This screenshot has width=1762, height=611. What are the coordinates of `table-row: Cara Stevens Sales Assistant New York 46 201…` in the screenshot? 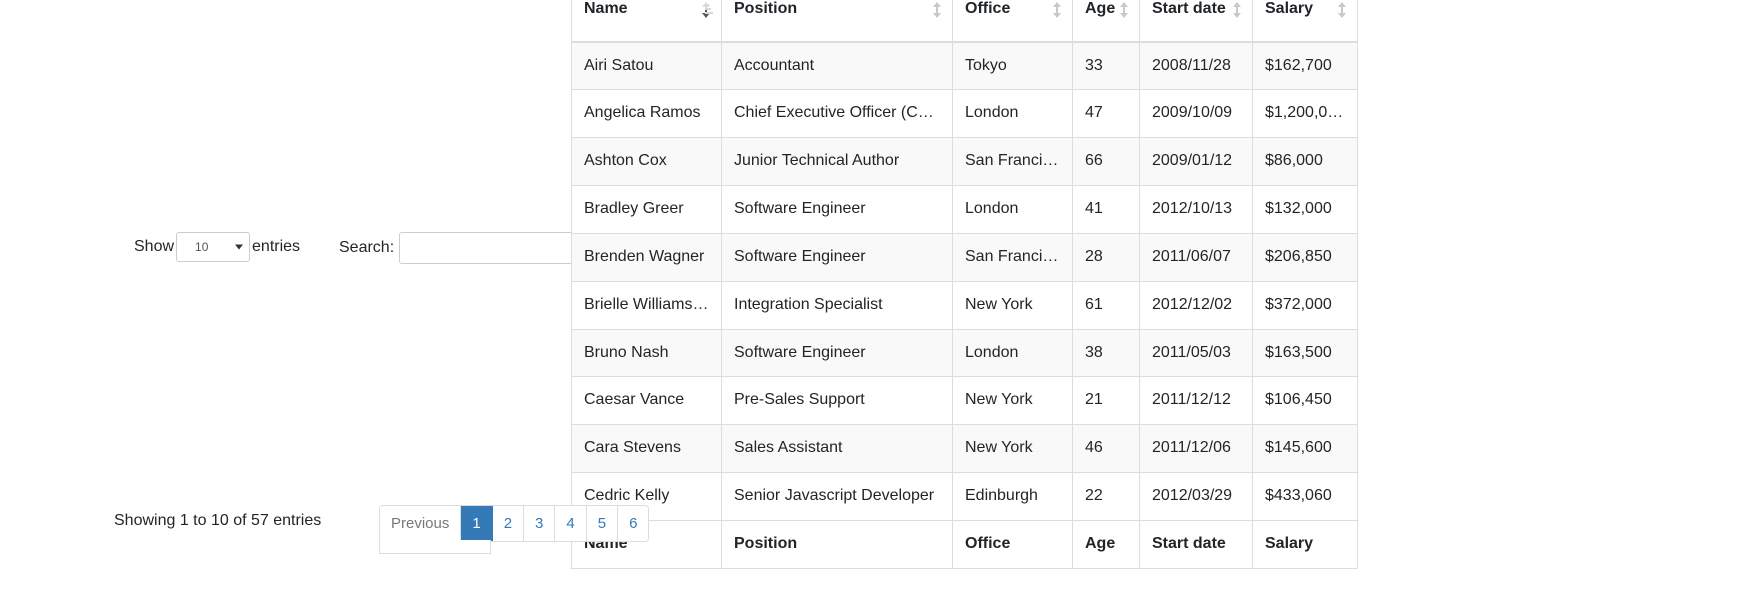 It's located at (964, 448).